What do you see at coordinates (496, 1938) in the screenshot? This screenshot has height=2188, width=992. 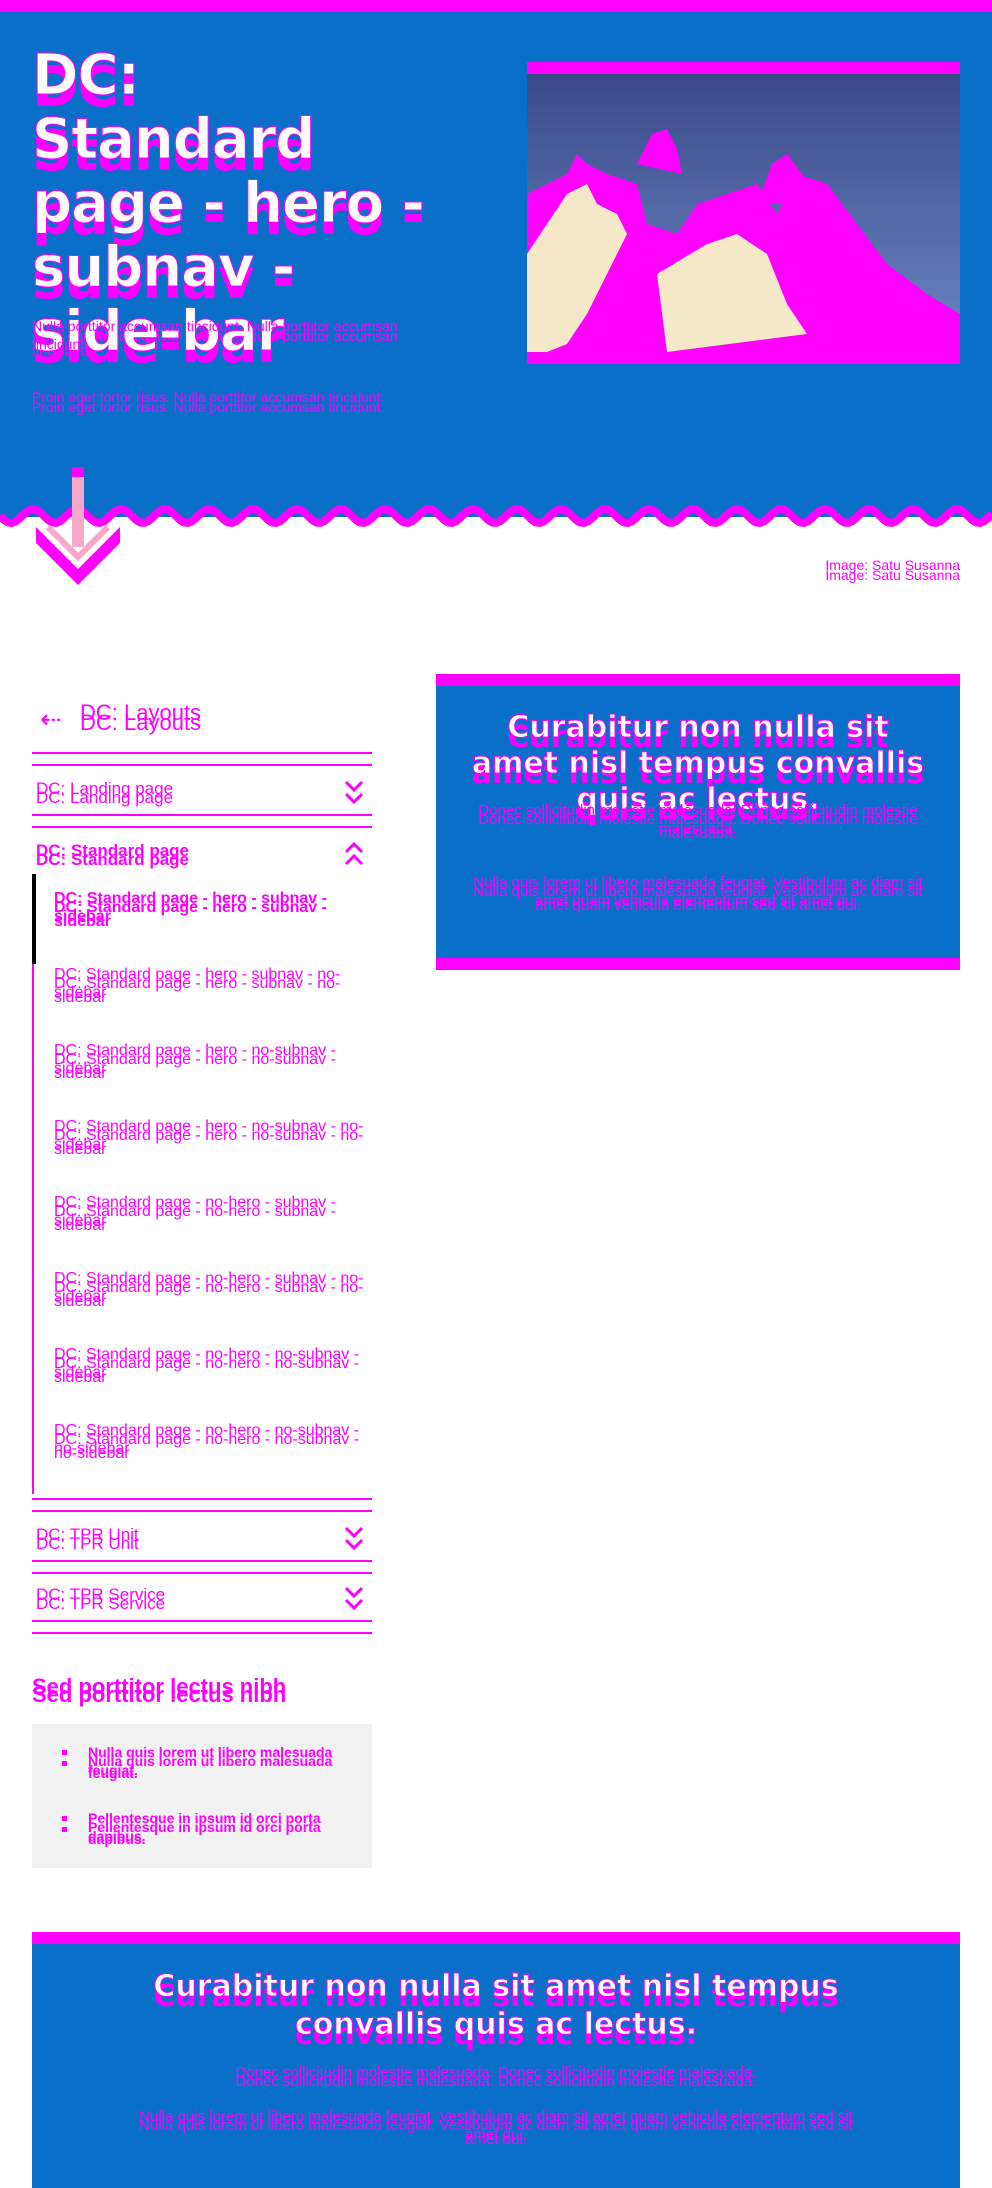 I see `wide-callout-top-band` at bounding box center [496, 1938].